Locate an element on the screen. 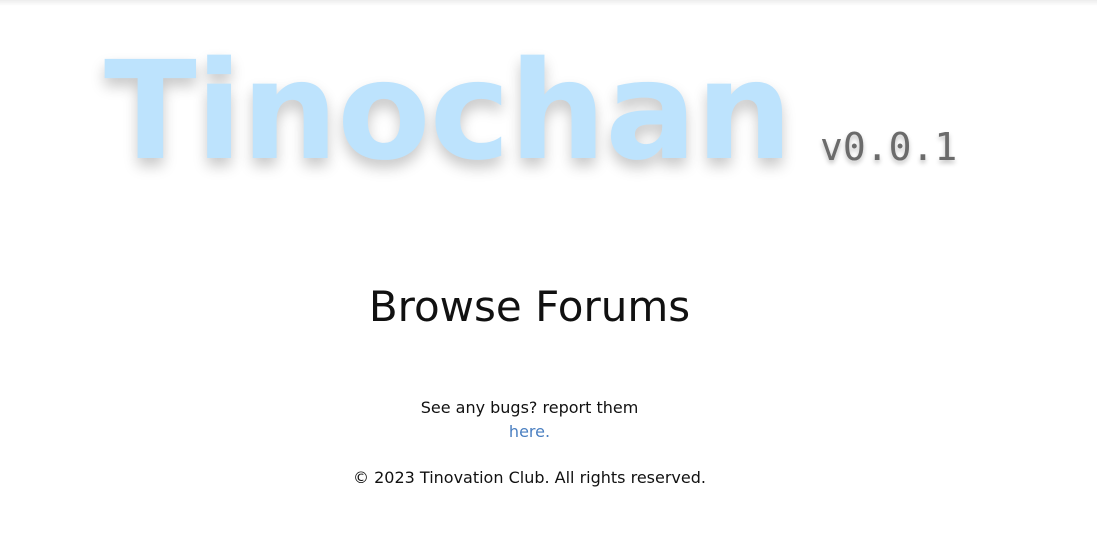 The width and height of the screenshot is (1097, 538). version-label: v0.0.1 is located at coordinates (889, 147).